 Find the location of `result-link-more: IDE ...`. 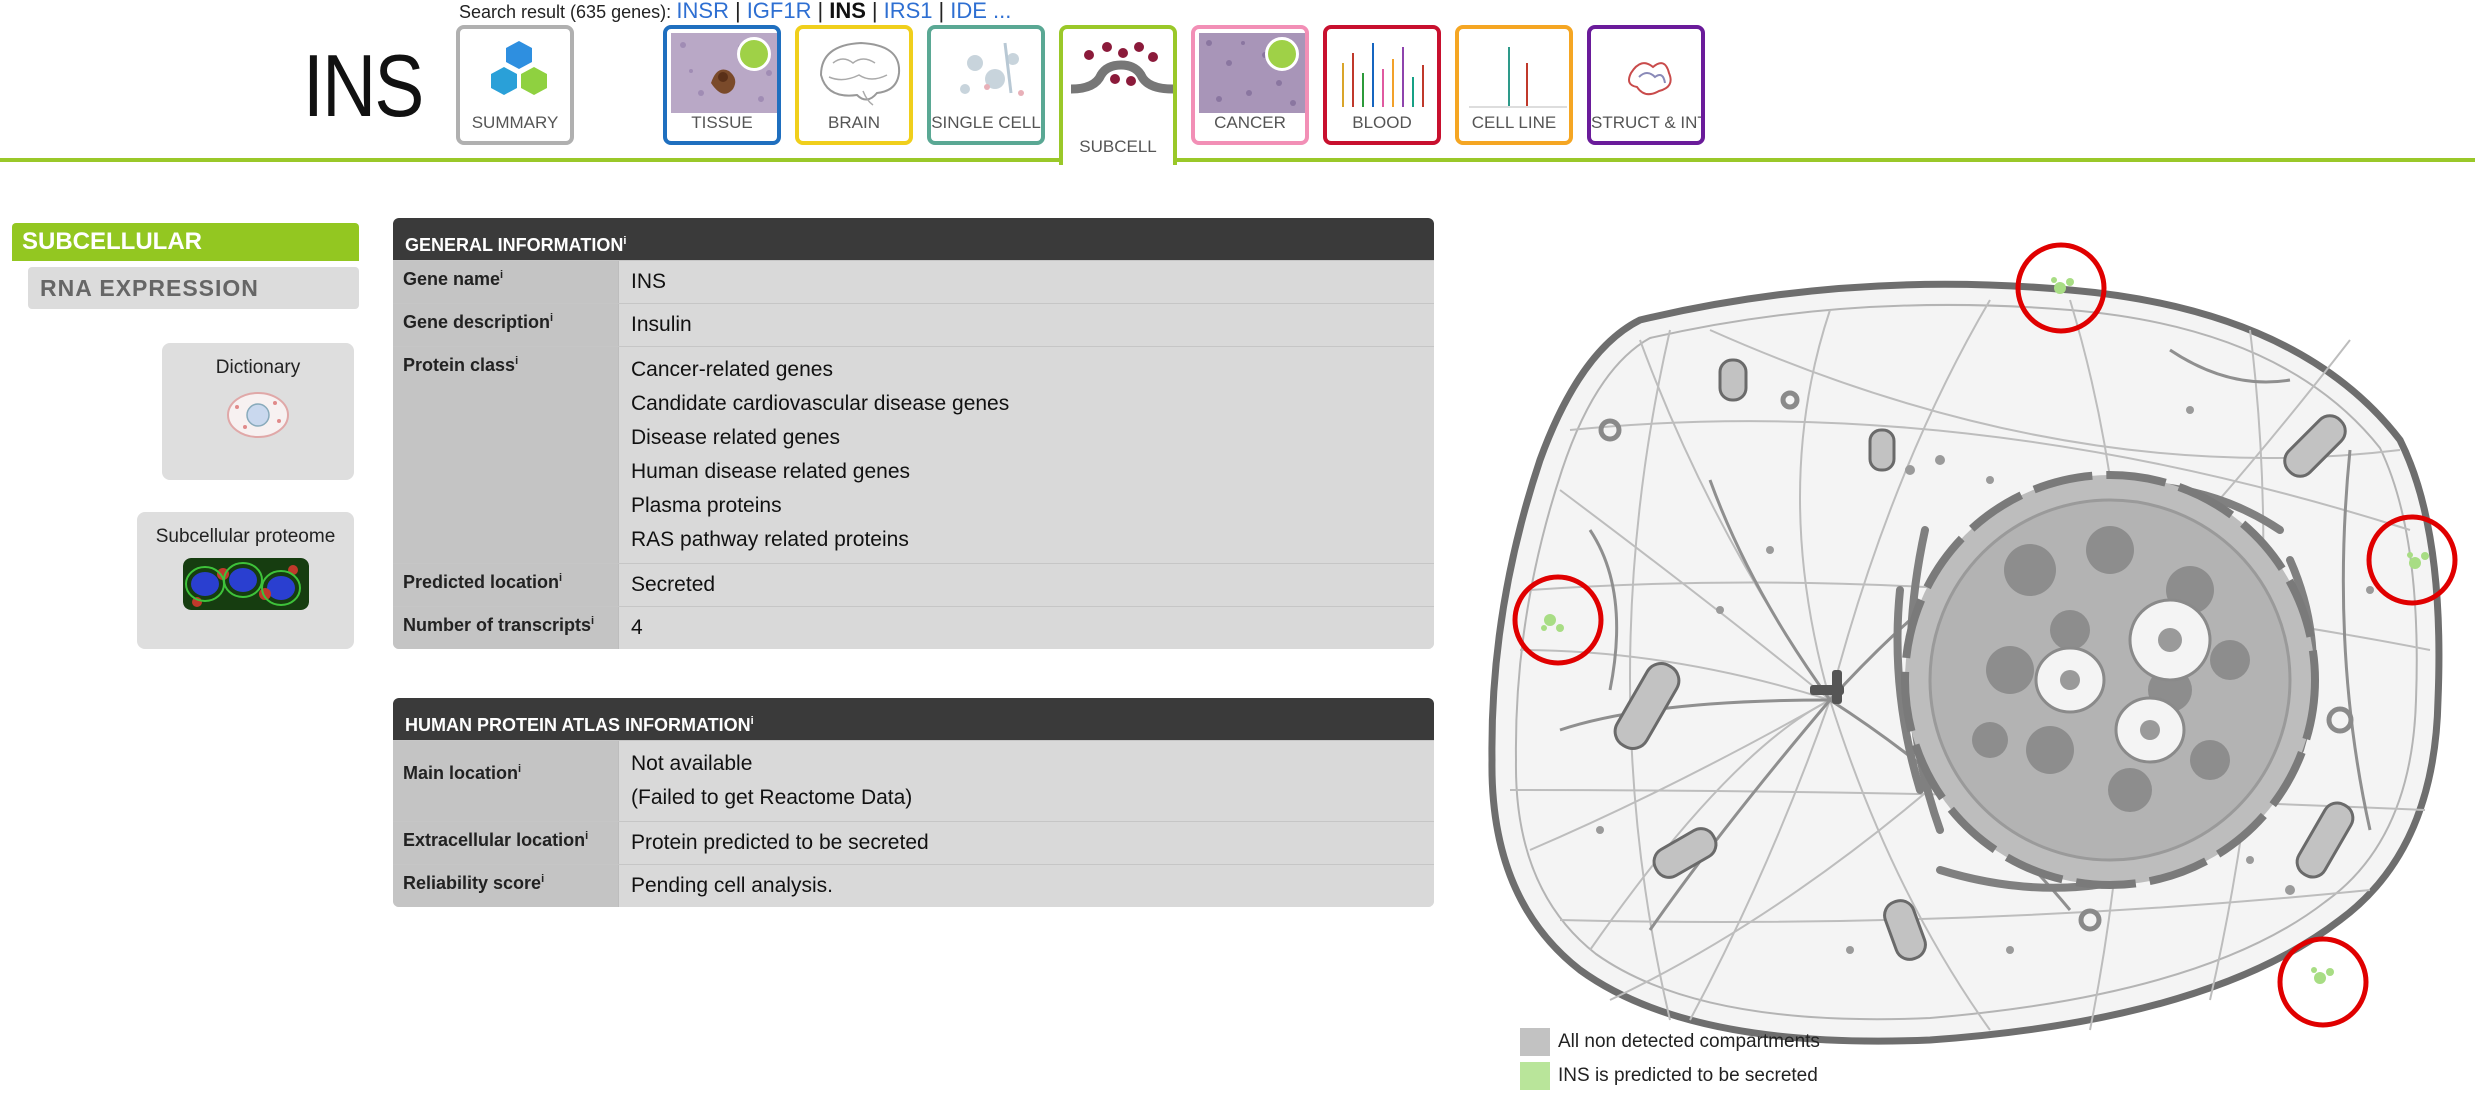

result-link-more: IDE ... is located at coordinates (980, 11).